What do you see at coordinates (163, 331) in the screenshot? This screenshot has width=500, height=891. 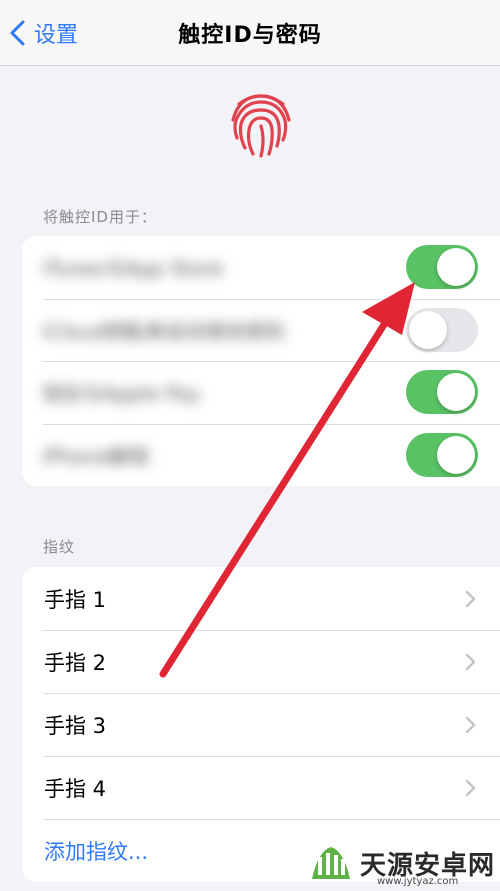 I see `touchid-item-label: iCloud钥匙串自动填充密码` at bounding box center [163, 331].